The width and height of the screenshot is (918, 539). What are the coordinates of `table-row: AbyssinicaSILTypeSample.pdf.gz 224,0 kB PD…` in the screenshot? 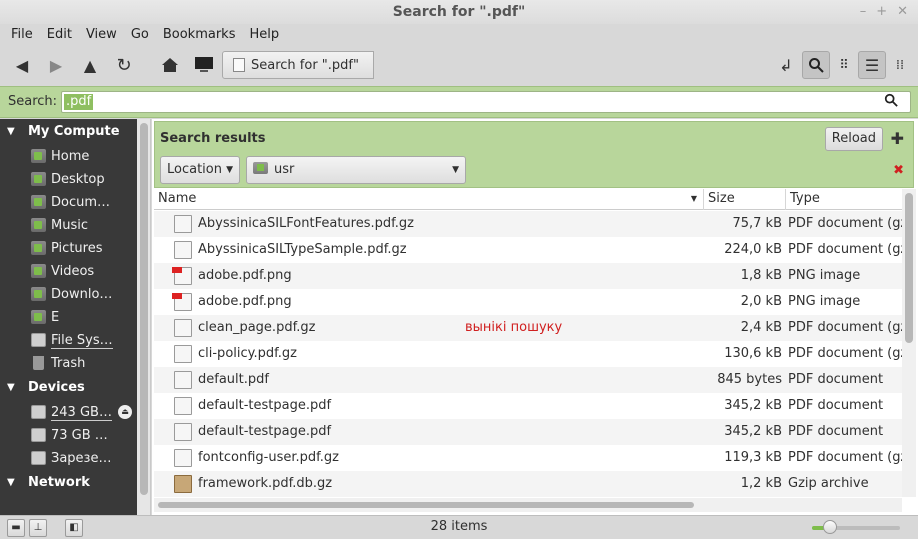 It's located at (528, 250).